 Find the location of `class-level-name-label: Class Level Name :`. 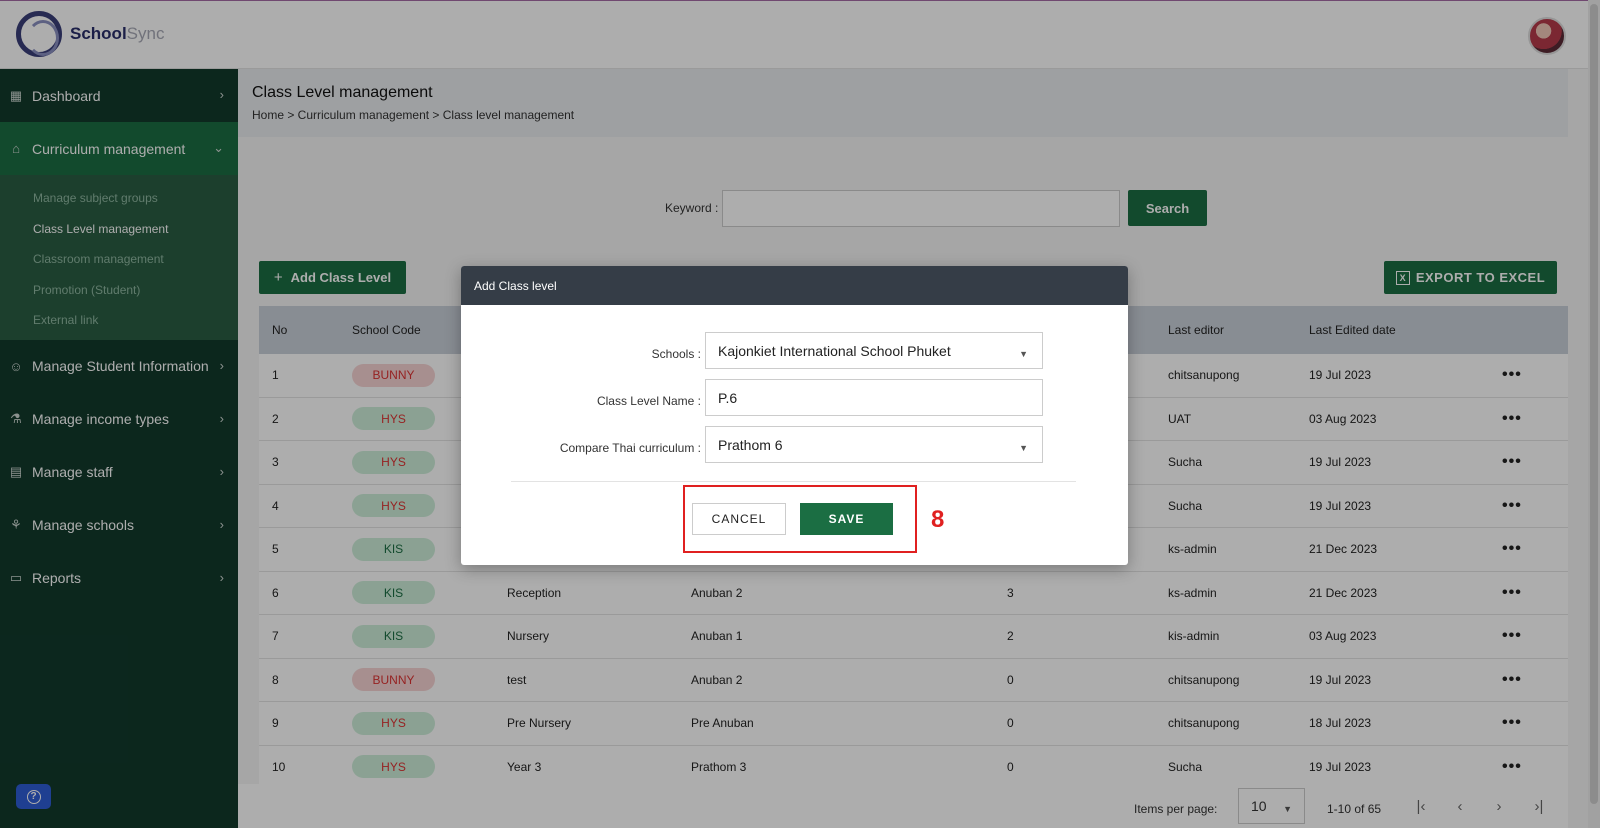

class-level-name-label: Class Level Name : is located at coordinates (648, 401).